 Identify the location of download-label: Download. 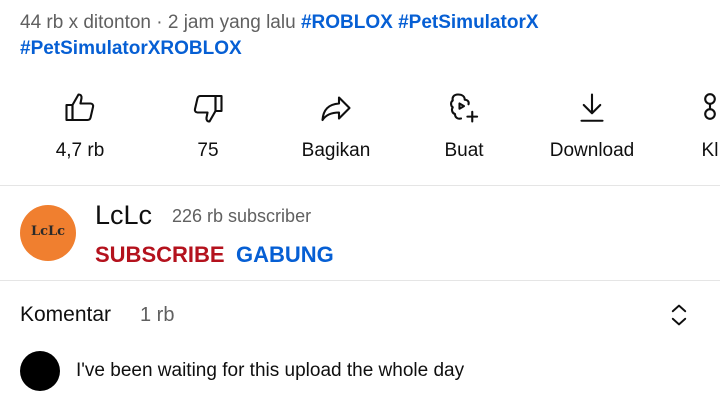
(592, 150).